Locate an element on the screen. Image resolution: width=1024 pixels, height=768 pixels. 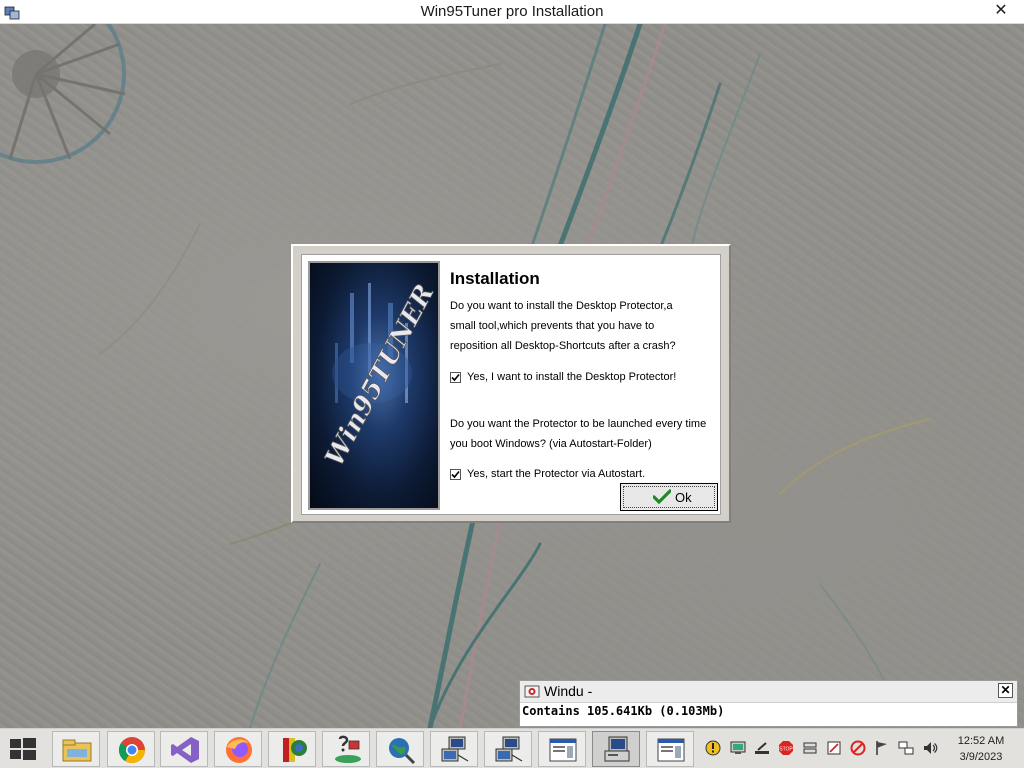
windu-title: Windu - is located at coordinates (568, 691).